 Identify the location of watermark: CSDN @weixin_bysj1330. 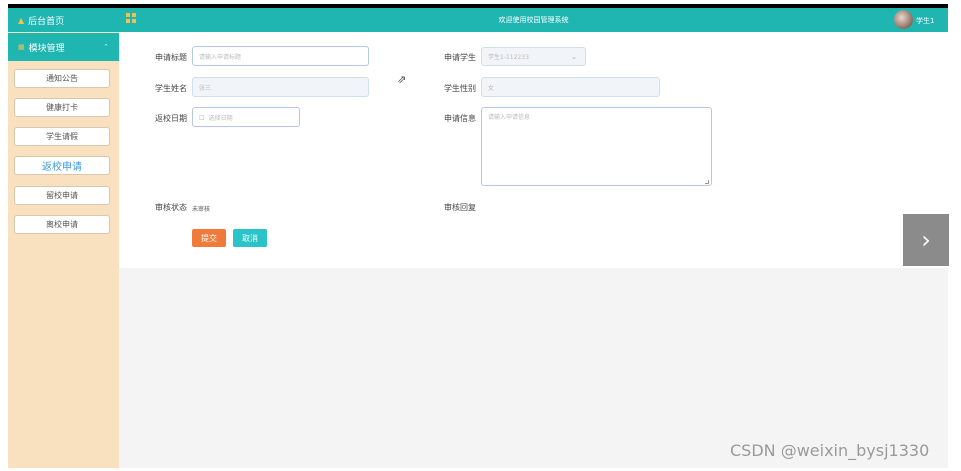
(830, 450).